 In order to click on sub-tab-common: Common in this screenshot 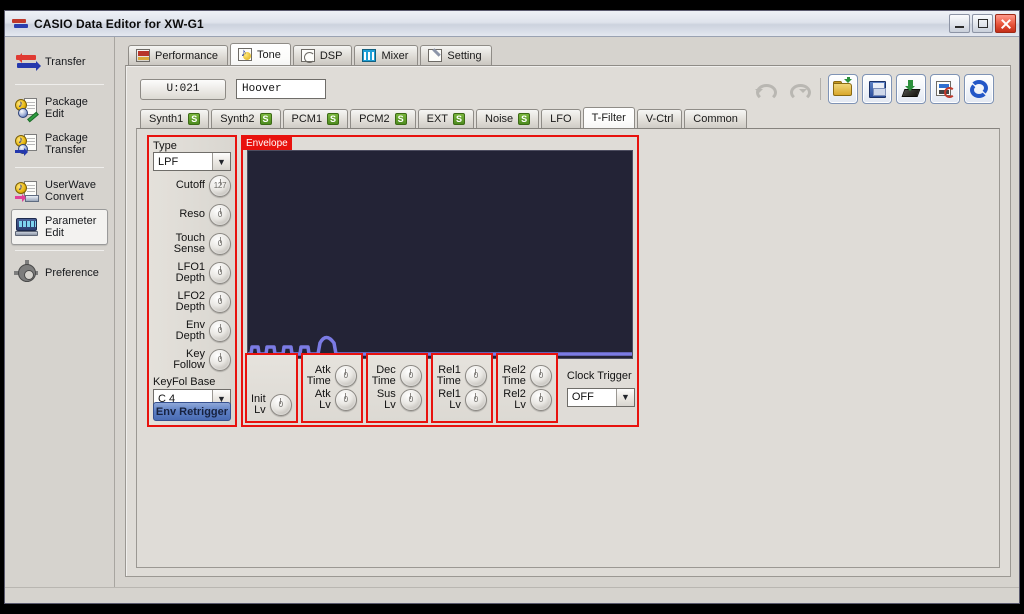, I will do `click(715, 118)`.